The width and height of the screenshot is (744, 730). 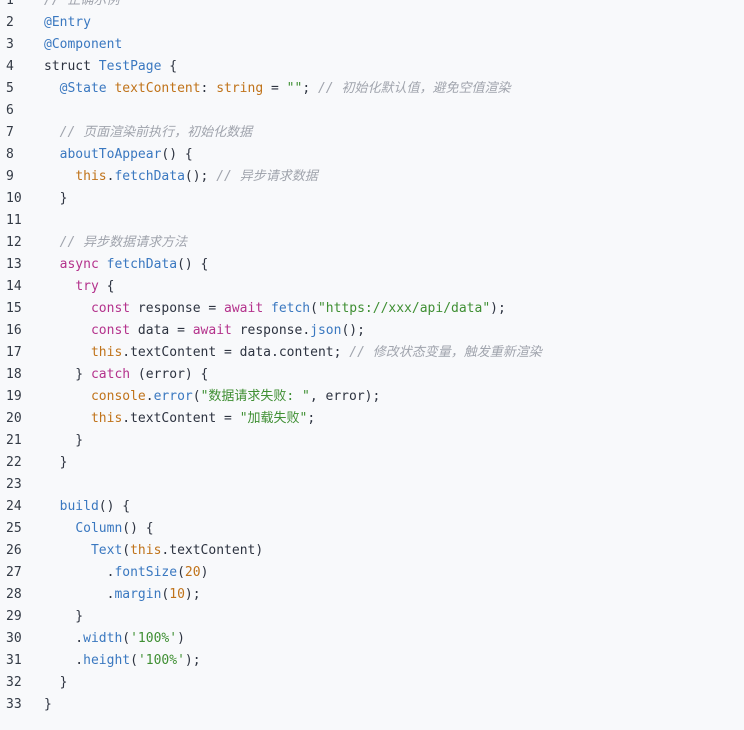 I want to click on code-line: 12 // 异步数据请求方法, so click(x=372, y=243).